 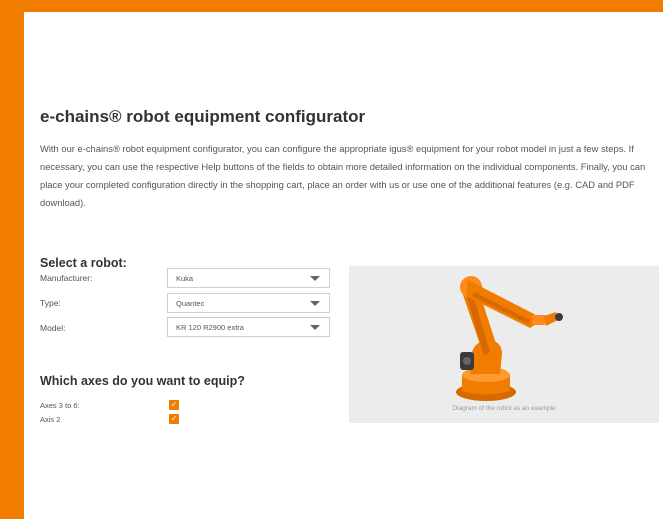 What do you see at coordinates (60, 405) in the screenshot?
I see `axes-3-6-label: Axes 3 to 6:` at bounding box center [60, 405].